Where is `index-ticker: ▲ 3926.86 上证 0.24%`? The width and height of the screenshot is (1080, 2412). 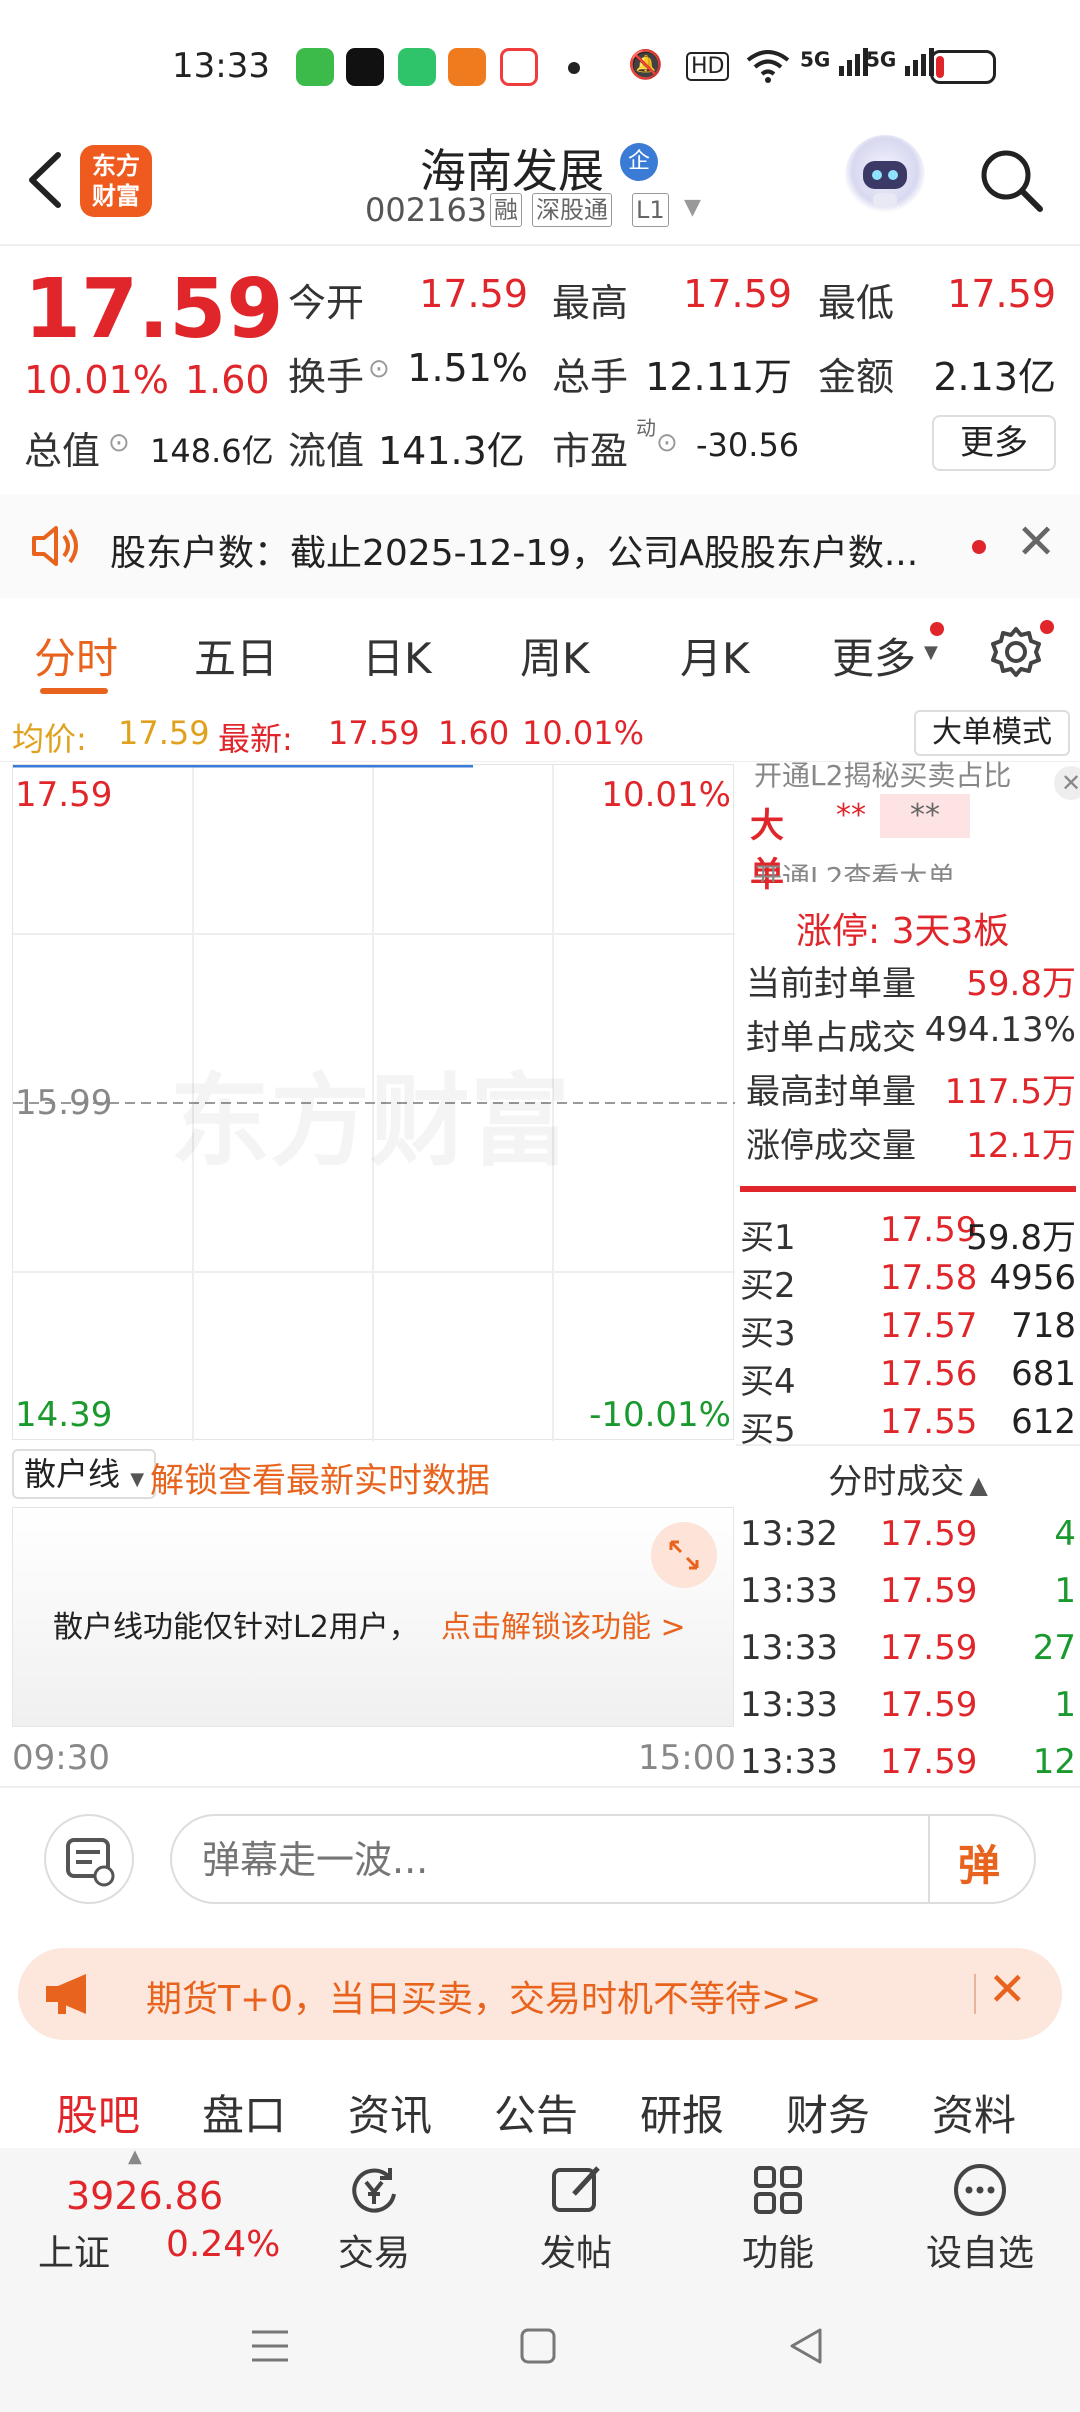
index-ticker: ▲ 3926.86 上证 0.24% is located at coordinates (140, 2213).